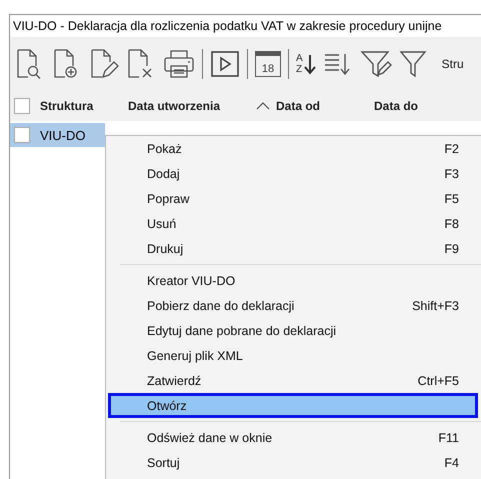 The image size is (481, 479). I want to click on filter-edit-icon, so click(376, 64).